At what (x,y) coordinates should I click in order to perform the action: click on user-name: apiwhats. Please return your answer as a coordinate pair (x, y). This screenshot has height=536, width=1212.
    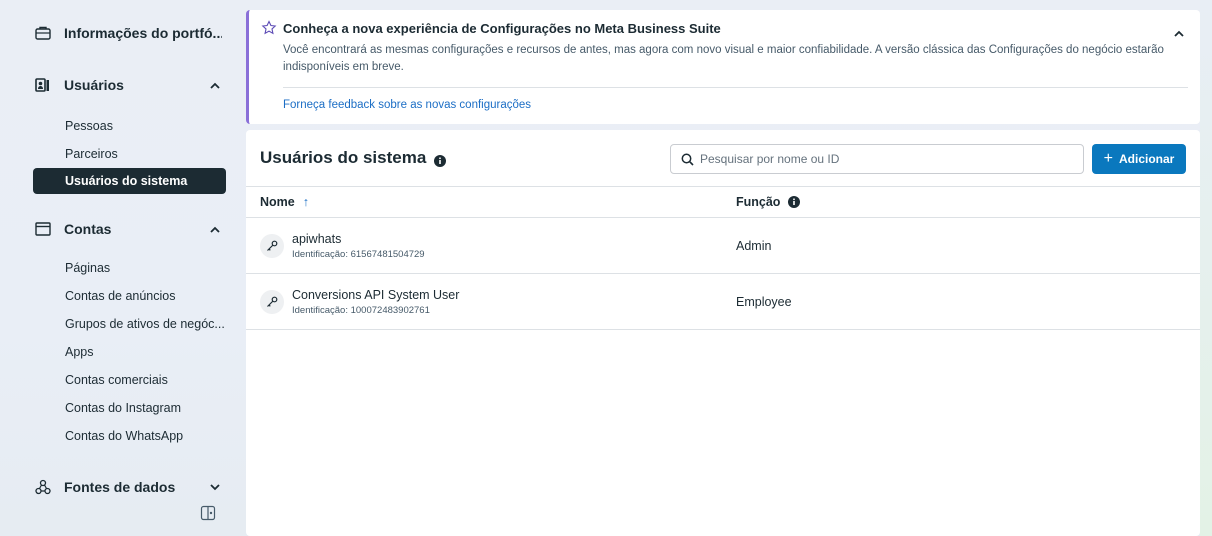
    Looking at the image, I should click on (316, 239).